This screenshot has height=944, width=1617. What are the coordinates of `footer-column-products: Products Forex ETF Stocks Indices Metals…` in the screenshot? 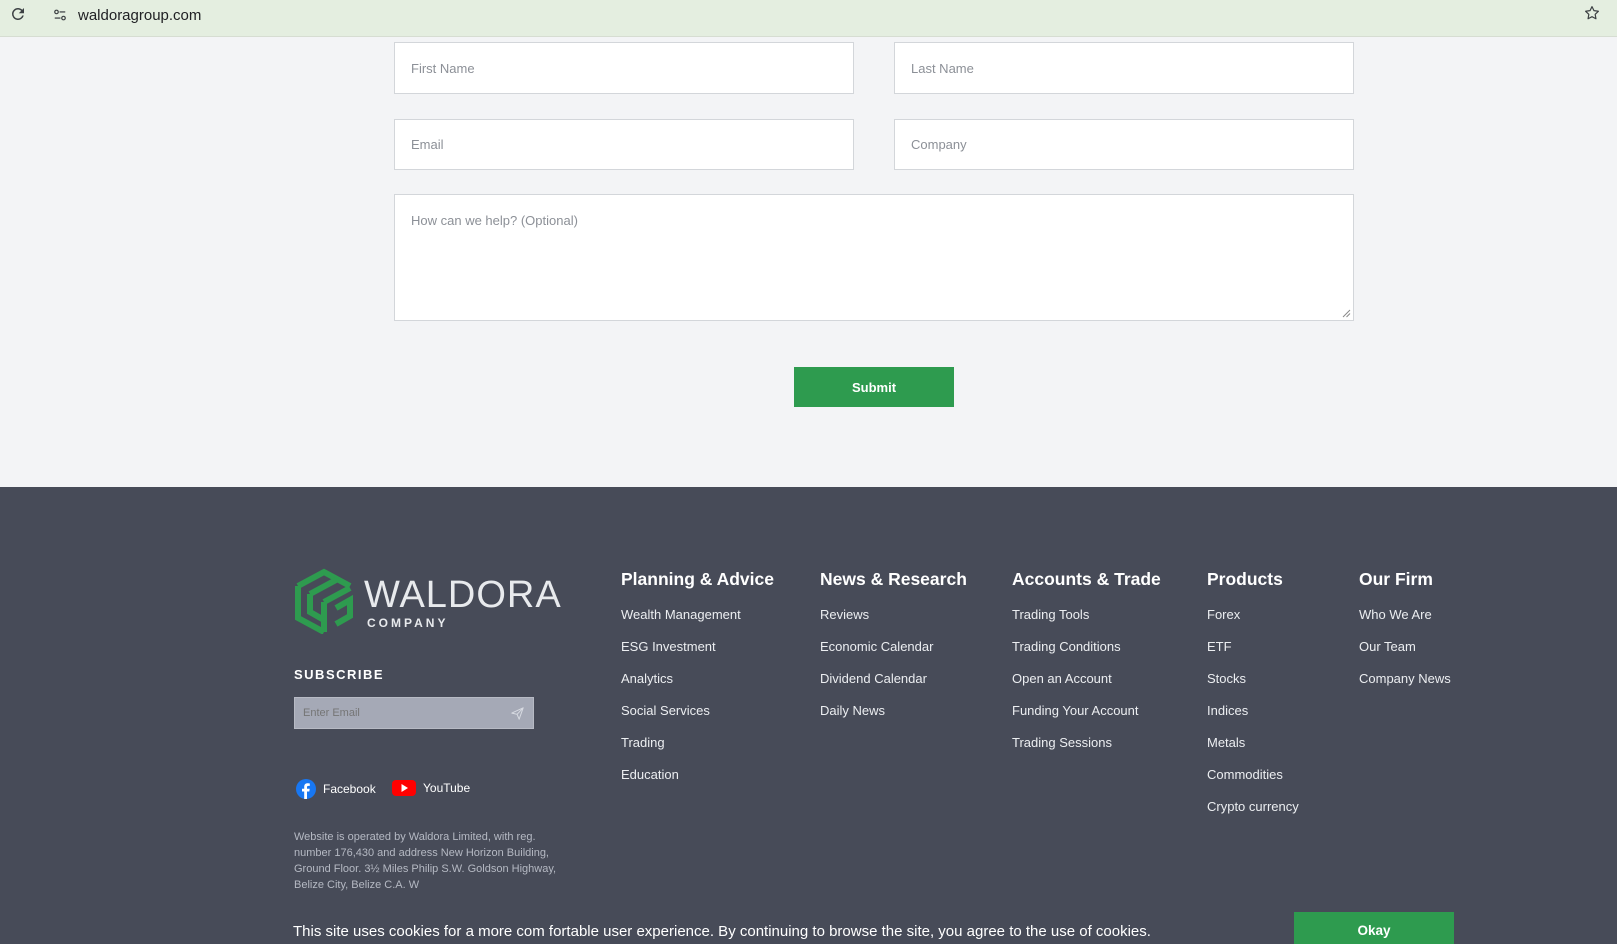 It's located at (1253, 700).